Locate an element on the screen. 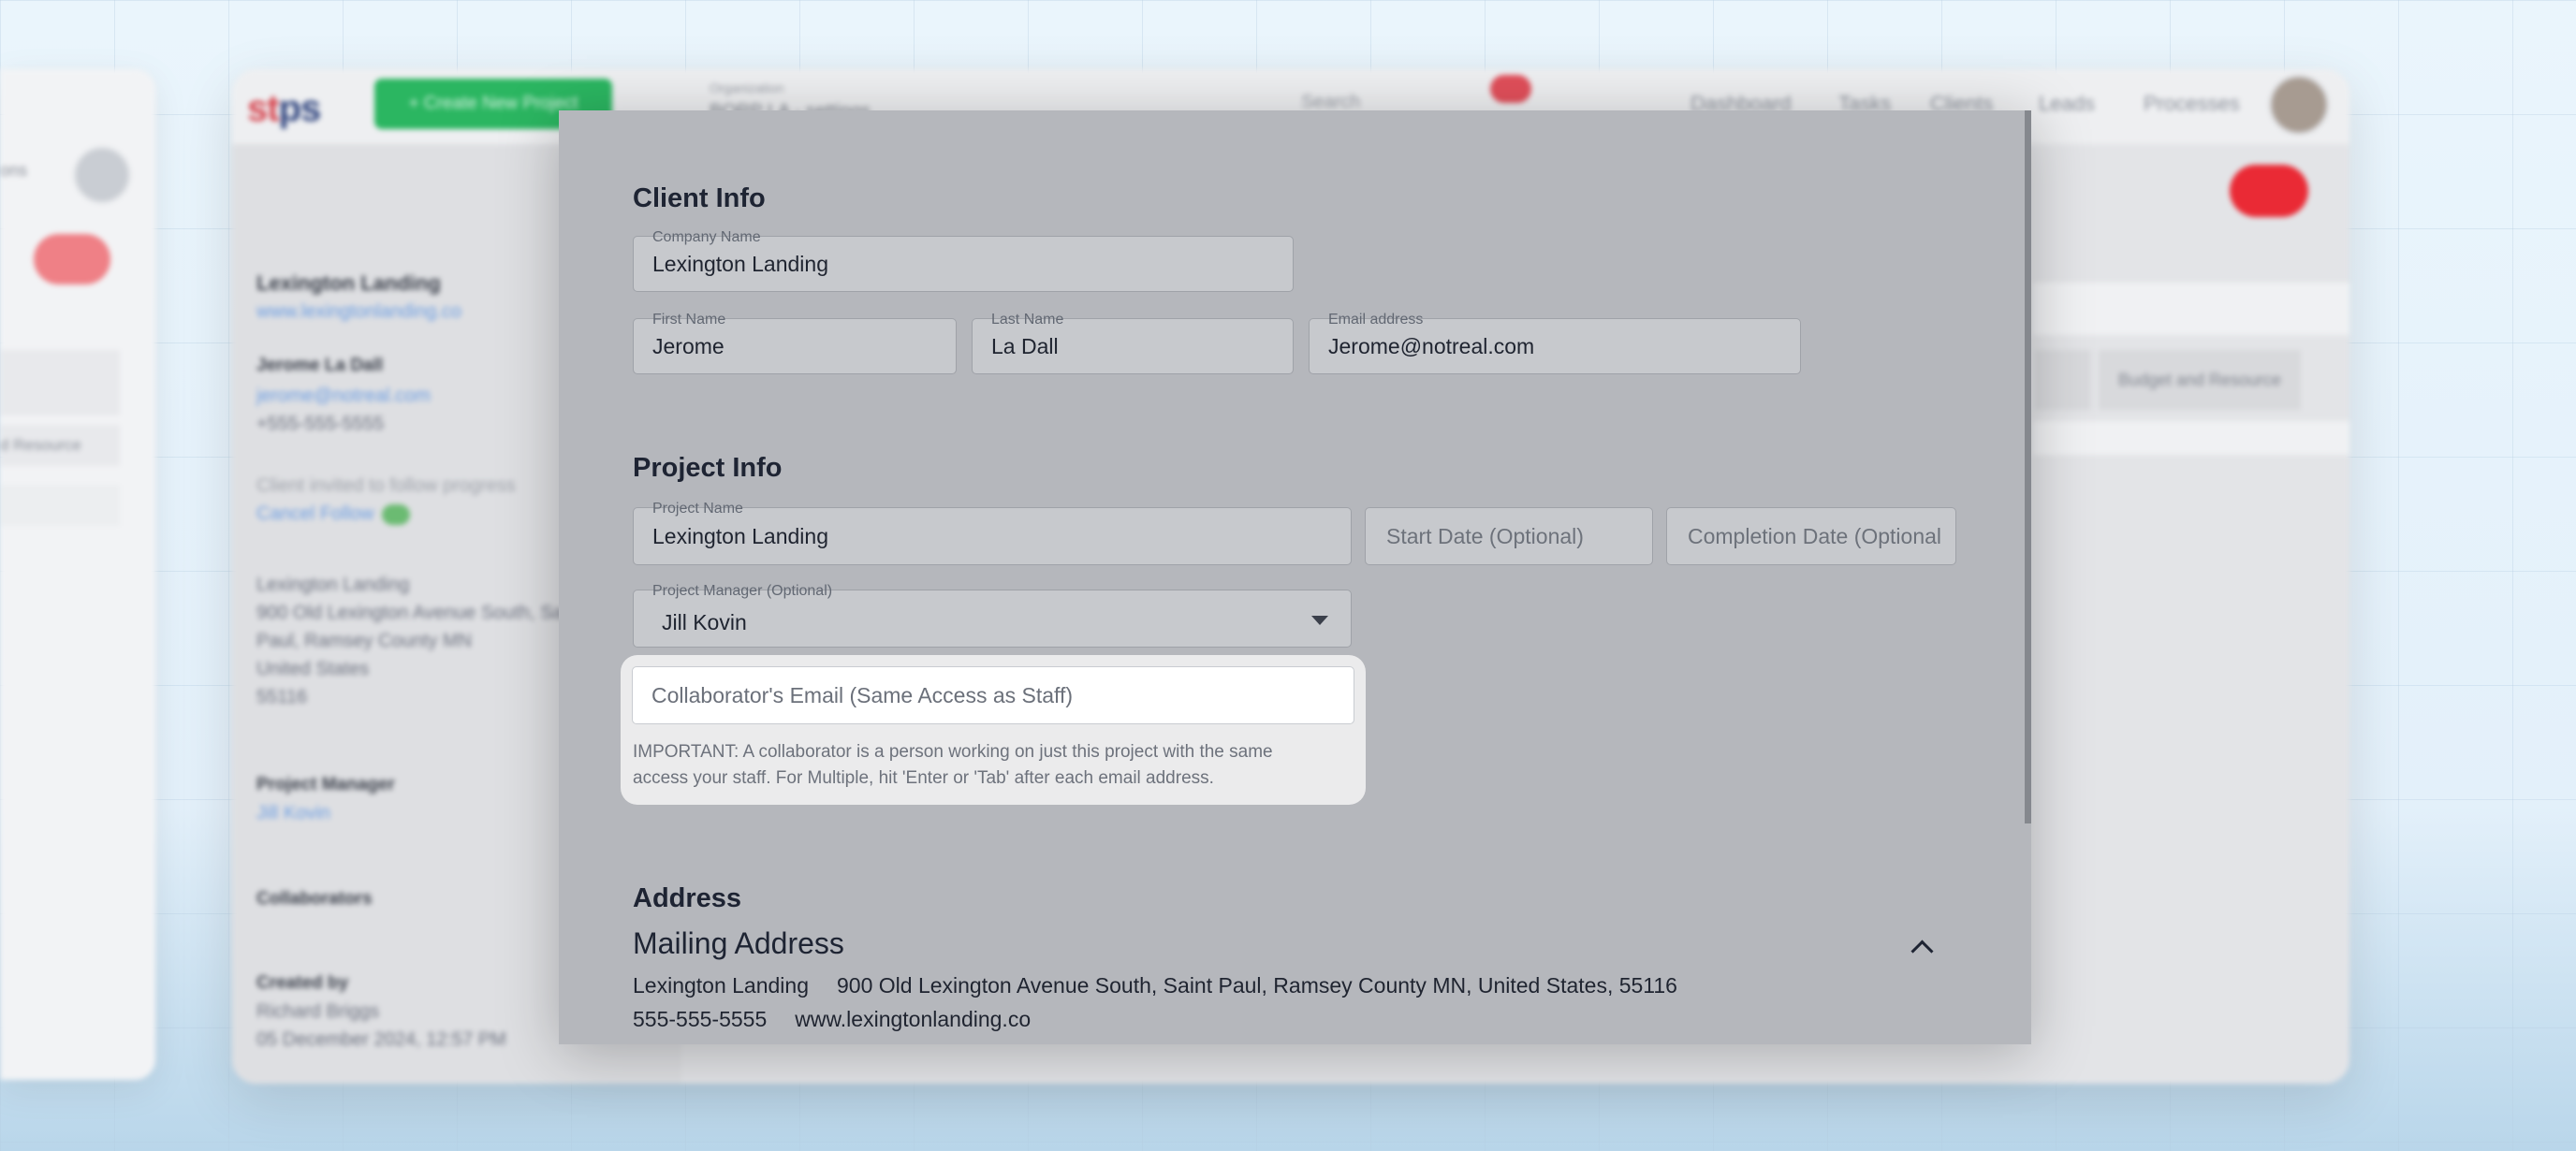  modal-scrollbar is located at coordinates (2028, 466).